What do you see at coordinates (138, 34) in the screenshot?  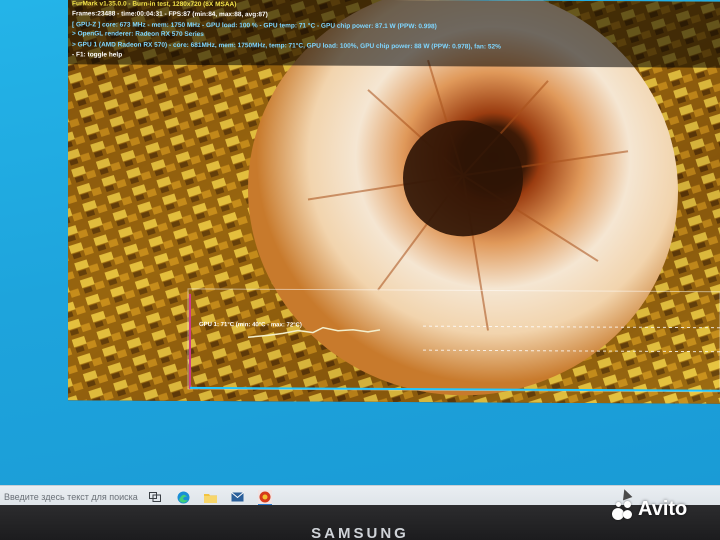 I see `osd-renderer: > OpenGL renderer: Radeon RX 570 Series` at bounding box center [138, 34].